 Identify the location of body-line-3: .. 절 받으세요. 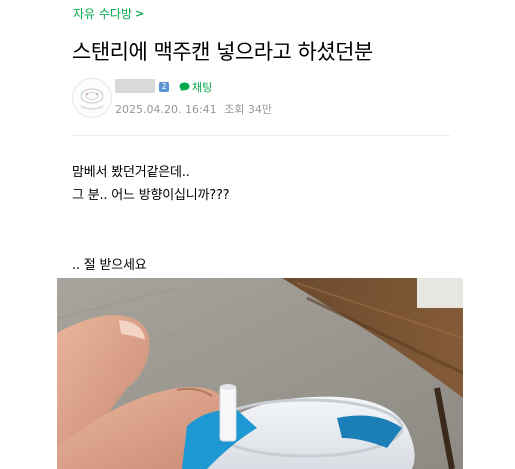
(109, 265).